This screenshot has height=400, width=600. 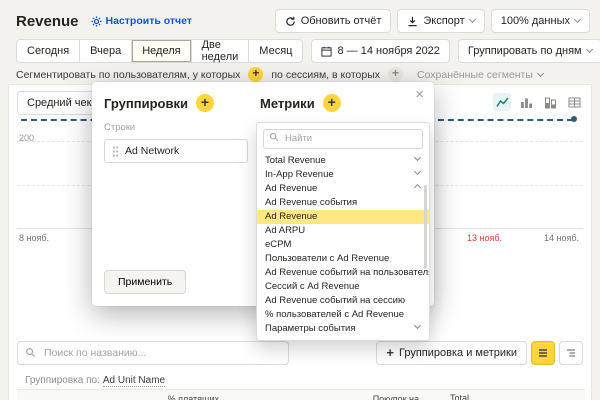 What do you see at coordinates (27, 138) in the screenshot?
I see `y-axis-tick: 200` at bounding box center [27, 138].